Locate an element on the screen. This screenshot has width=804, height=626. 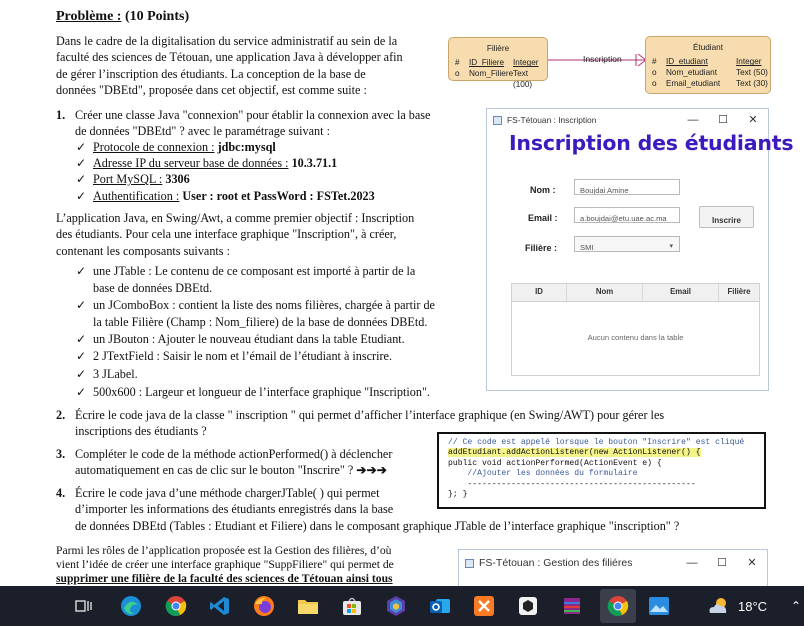
window-titlebar: FS-Tétouan : Gestion des filiéres — ☐ ✕ is located at coordinates (613, 563).